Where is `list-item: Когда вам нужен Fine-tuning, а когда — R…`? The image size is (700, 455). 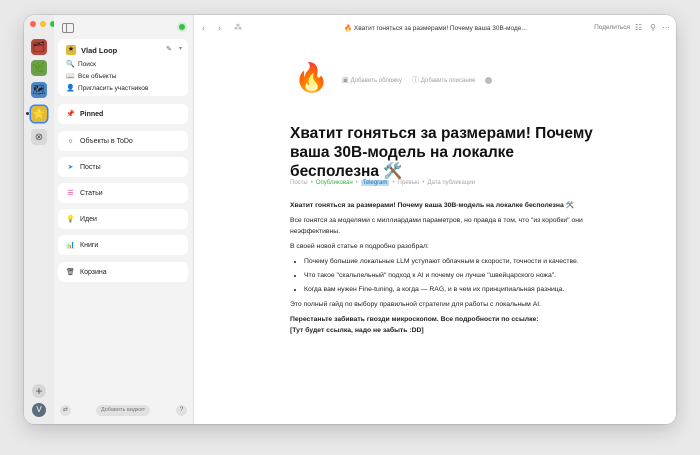 list-item: Когда вам нужен Fine-tuning, а когда — R… is located at coordinates (447, 289).